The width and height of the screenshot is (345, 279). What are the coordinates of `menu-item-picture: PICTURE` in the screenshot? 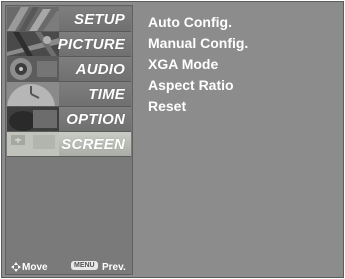 It's located at (69, 44).